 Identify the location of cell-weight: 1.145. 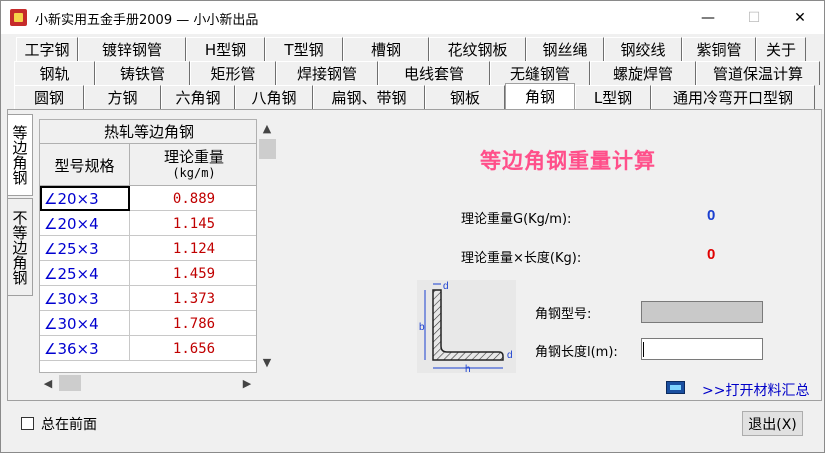
(193, 223).